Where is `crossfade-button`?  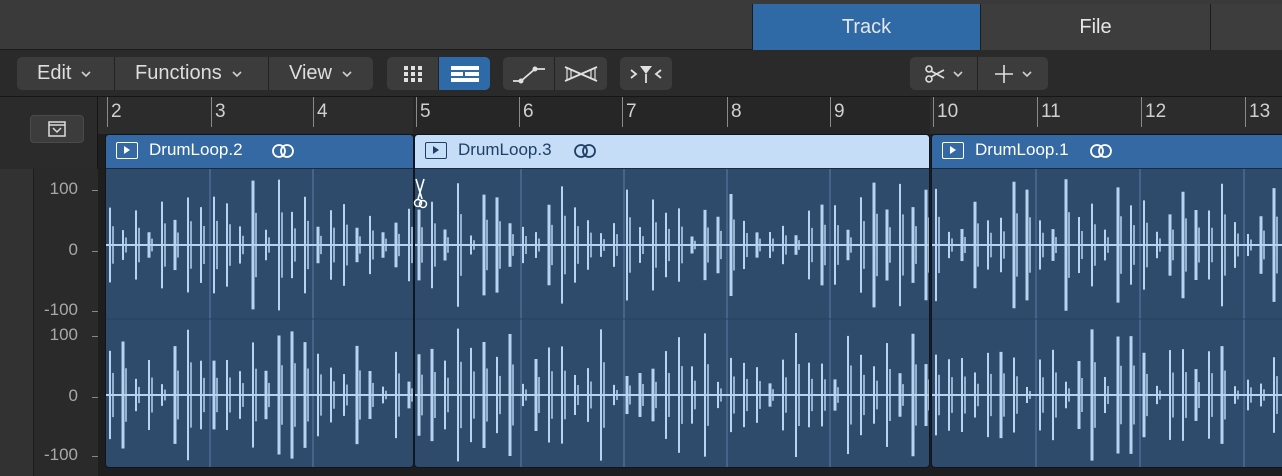 crossfade-button is located at coordinates (581, 73).